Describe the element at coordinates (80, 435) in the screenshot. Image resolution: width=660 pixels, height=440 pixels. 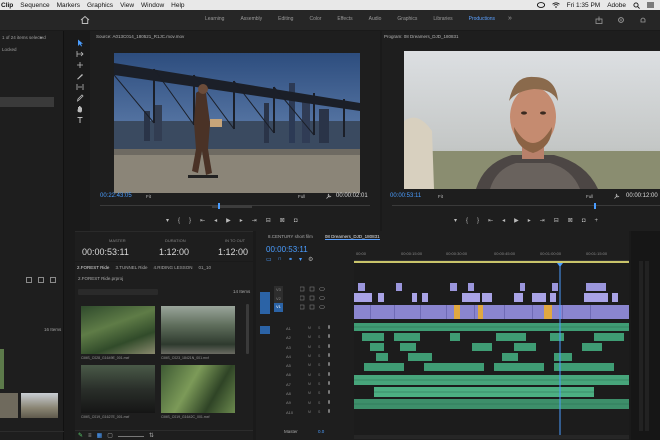
I see `pencil-icon: ✎` at that location.